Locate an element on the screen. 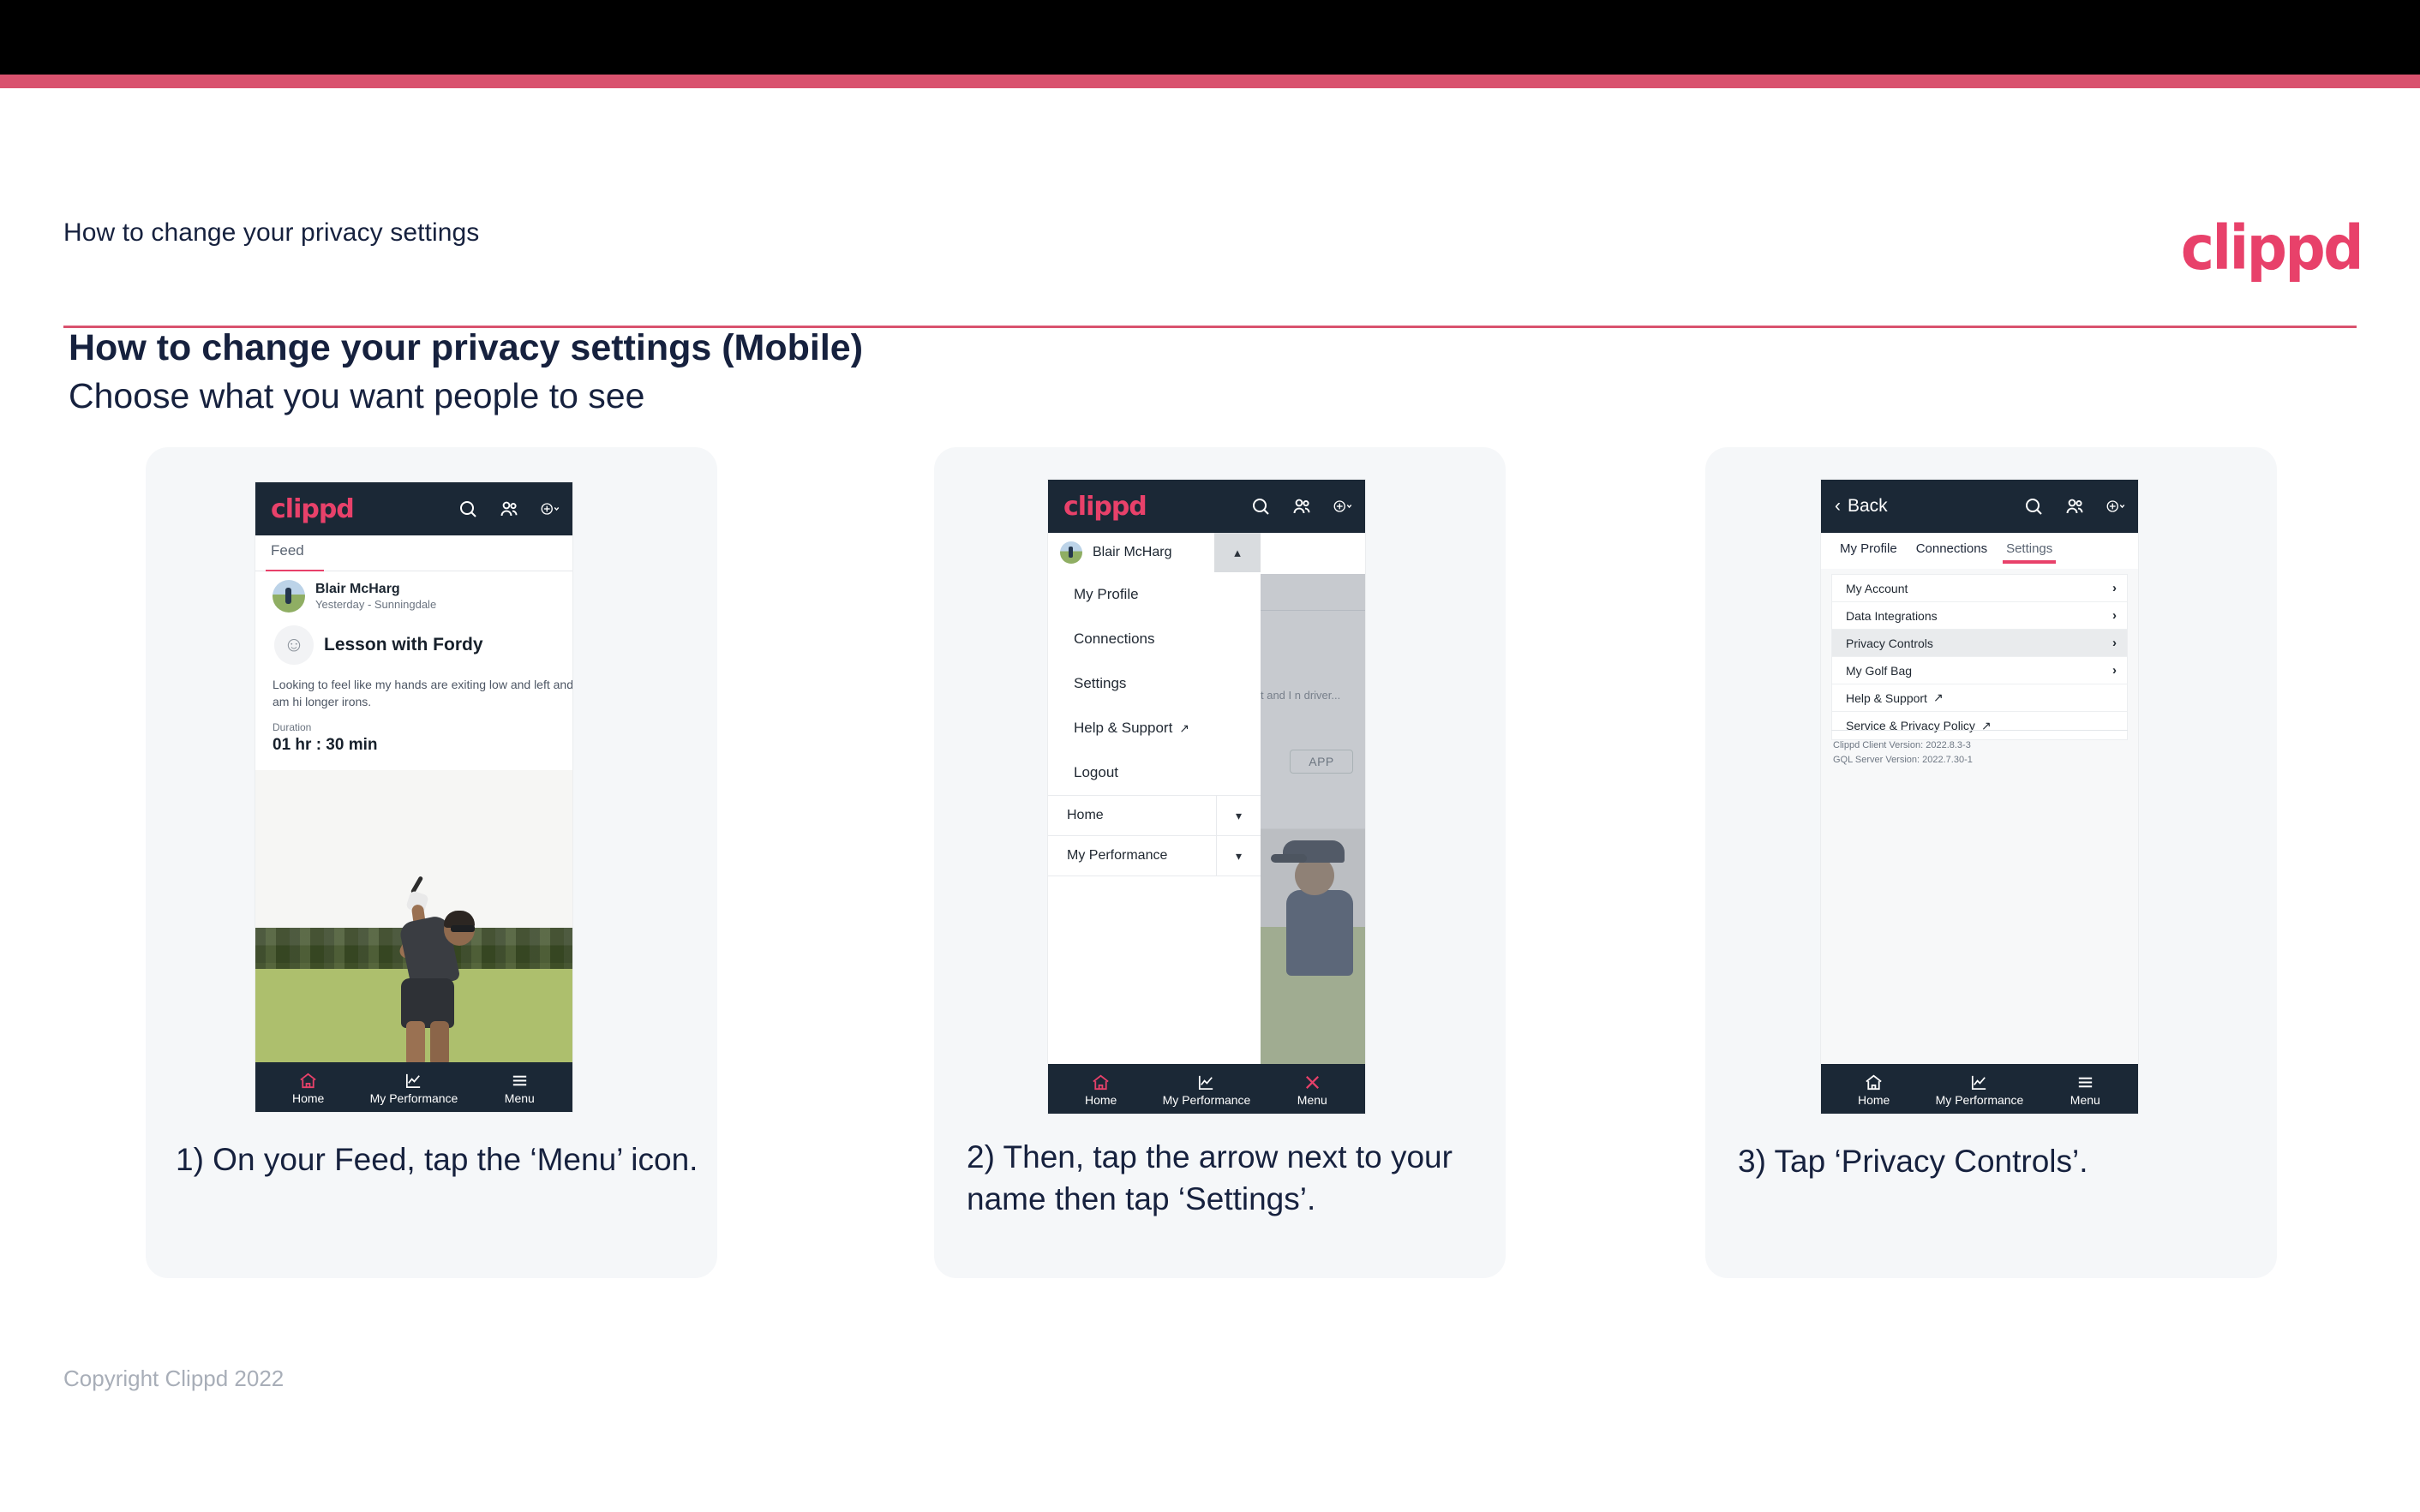  menu-accordion-performance: My Performance ▾ is located at coordinates (1154, 856).